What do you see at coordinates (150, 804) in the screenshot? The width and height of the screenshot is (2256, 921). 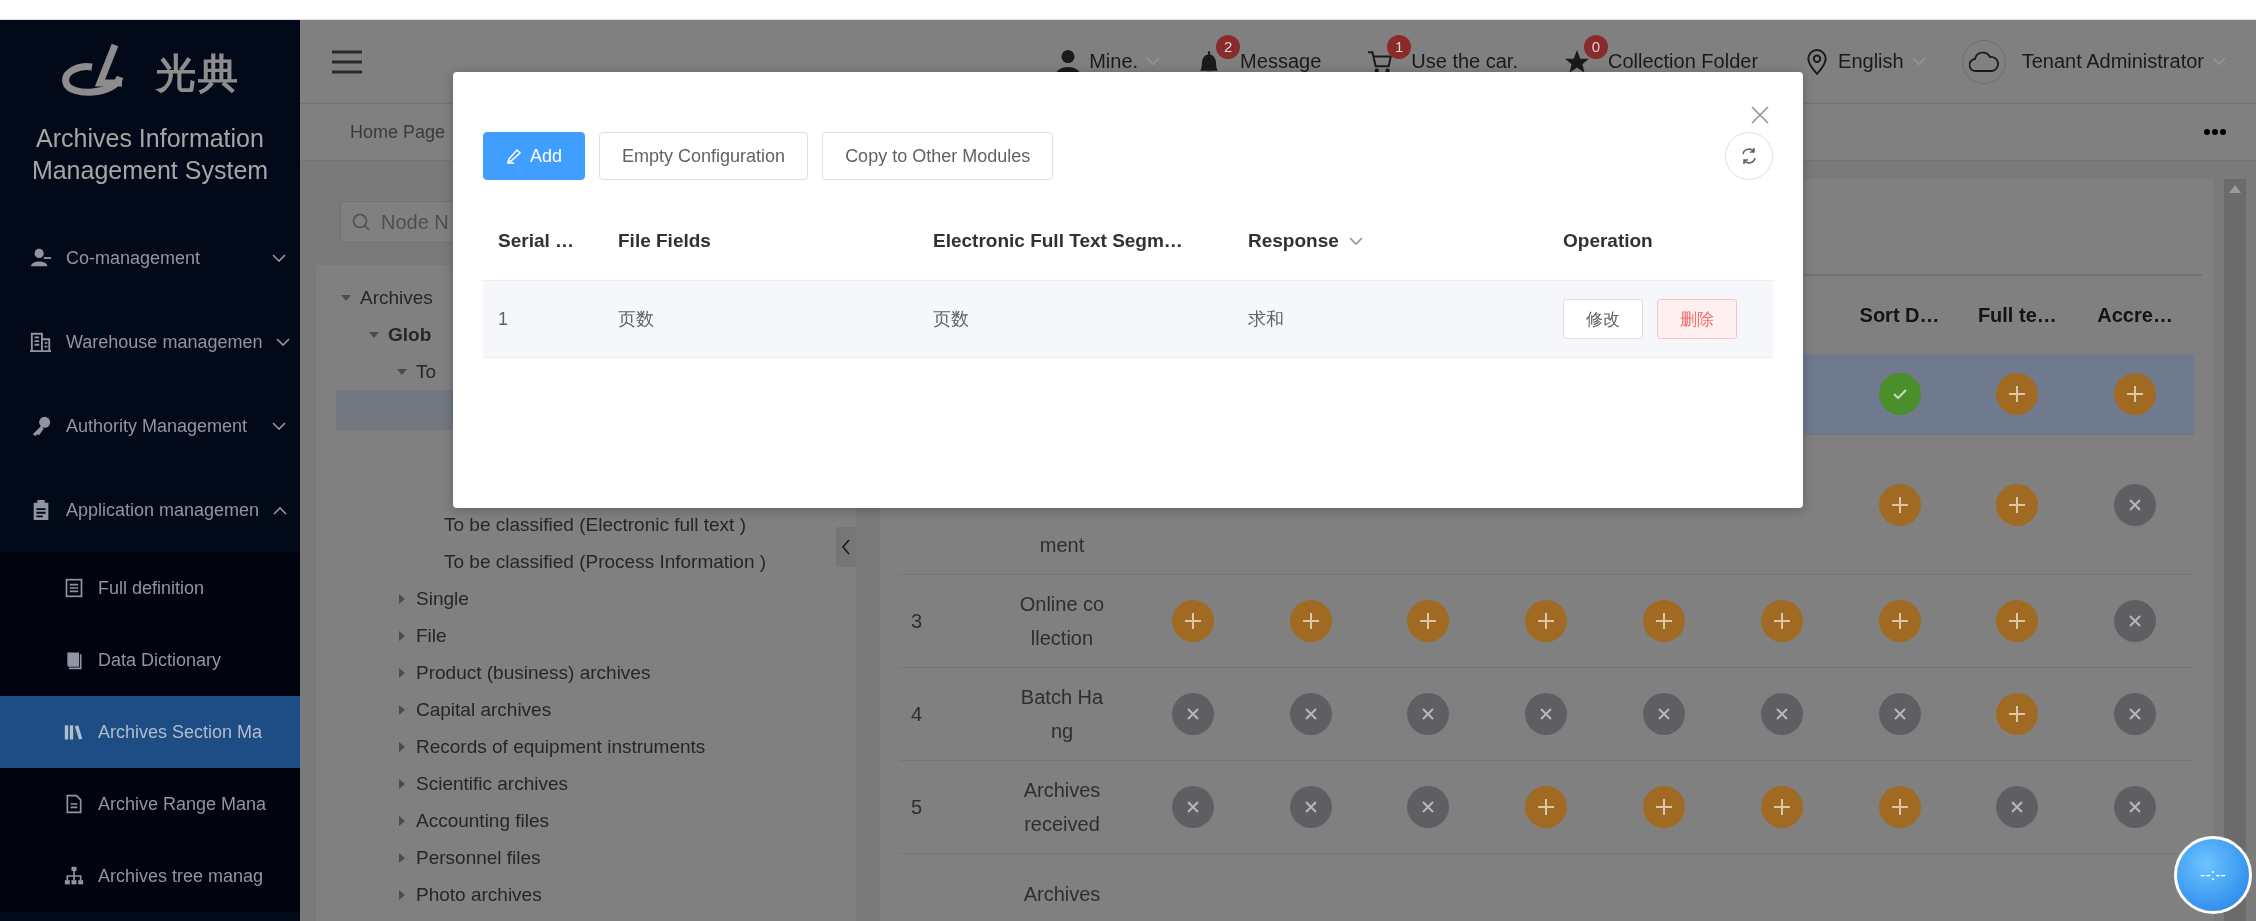 I see `sidebar-subitem: Archive Range Mana` at bounding box center [150, 804].